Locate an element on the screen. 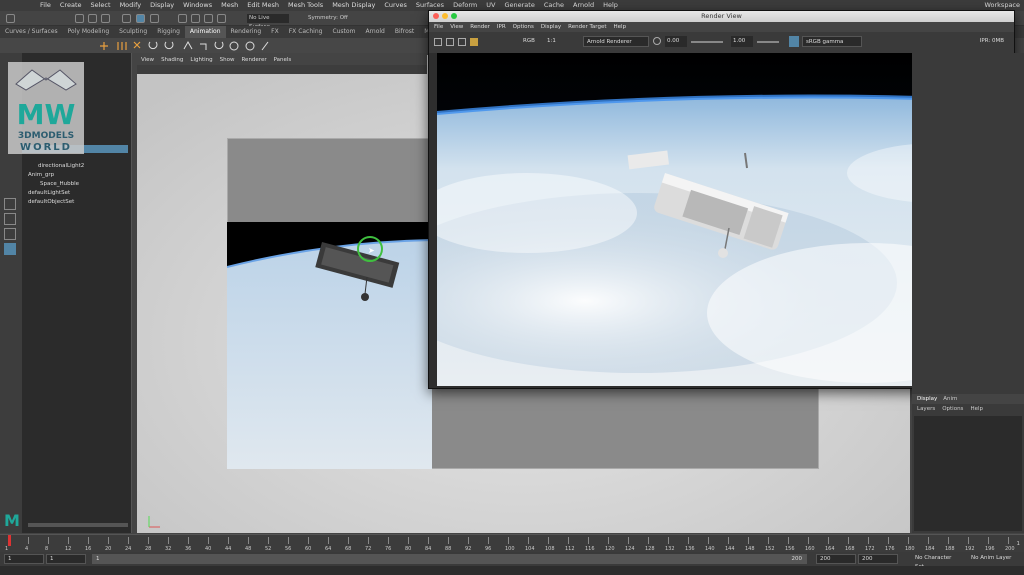 This screenshot has height=575, width=1024. gamma-field: 1.00 is located at coordinates (742, 41).